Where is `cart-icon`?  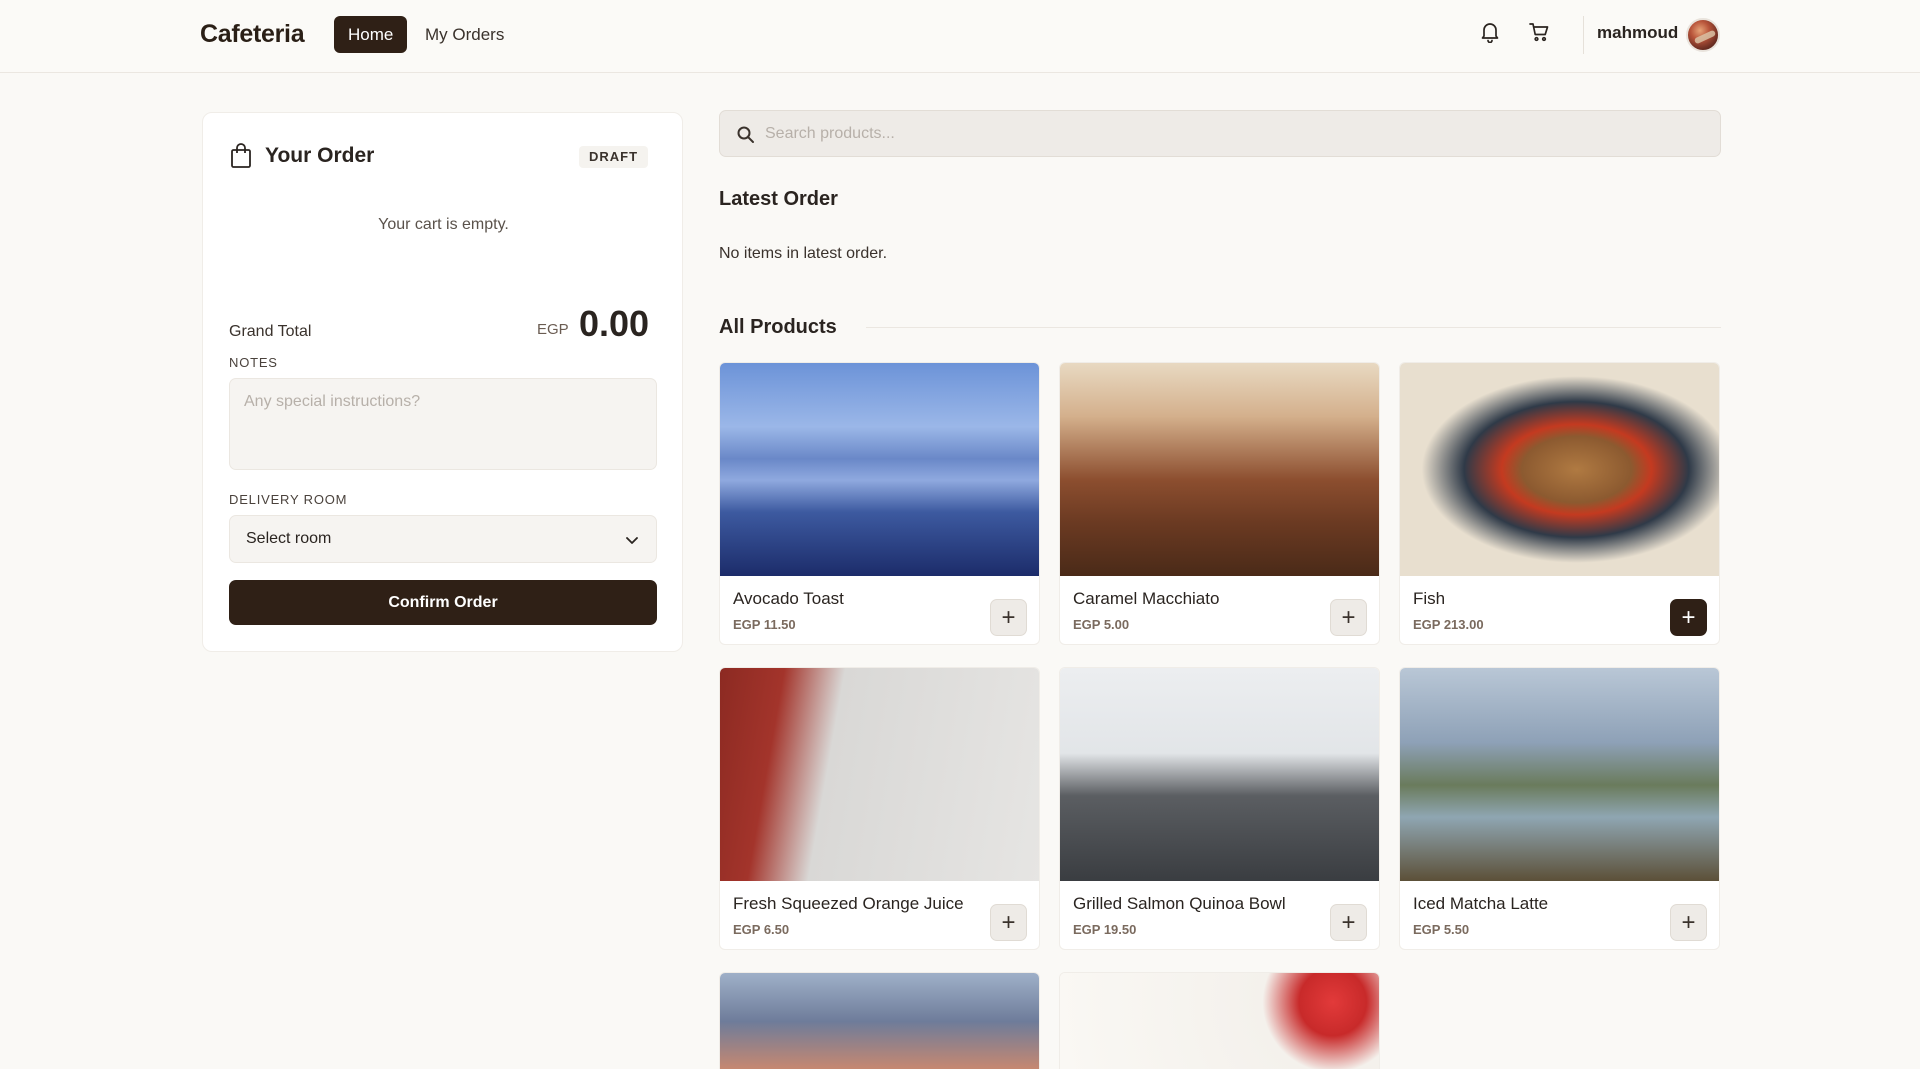
cart-icon is located at coordinates (1539, 32).